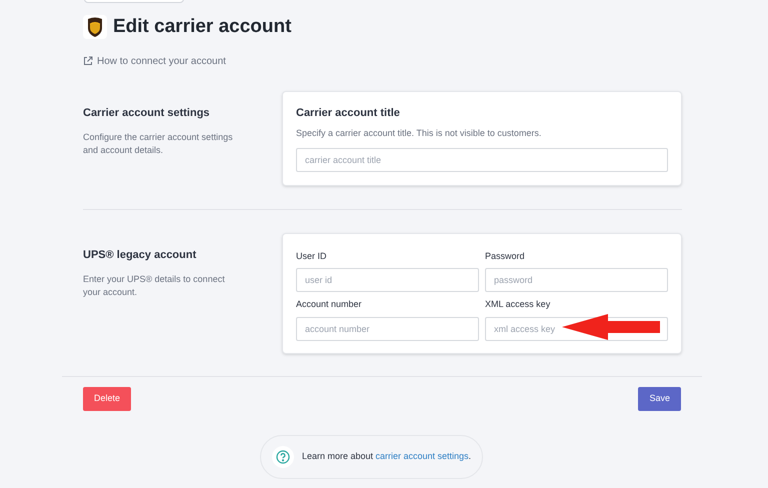 The image size is (768, 488). I want to click on save-button: Save, so click(659, 398).